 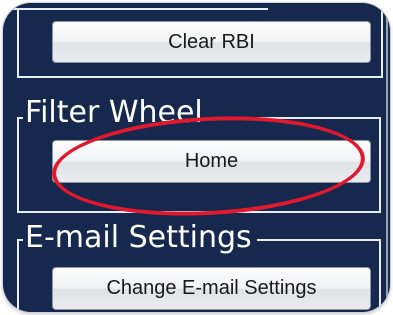 I want to click on change-email-settings-button: Change E-mail Settings, so click(x=211, y=288).